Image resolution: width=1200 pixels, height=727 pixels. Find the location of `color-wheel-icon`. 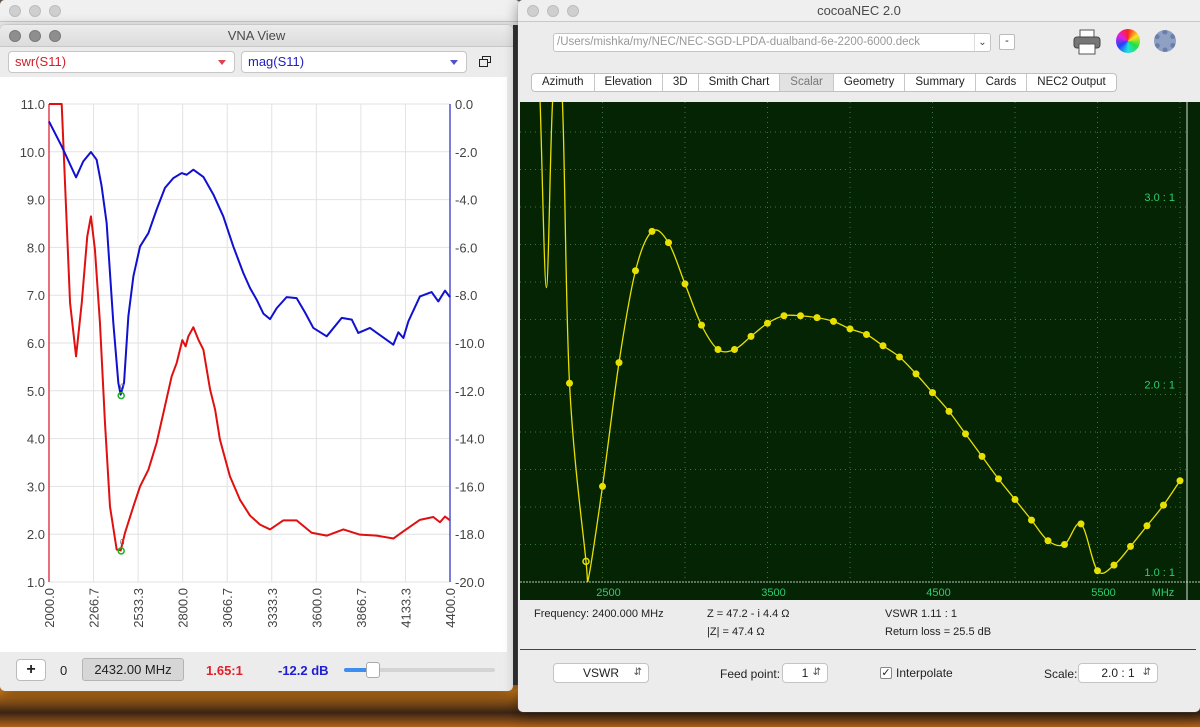

color-wheel-icon is located at coordinates (1128, 41).